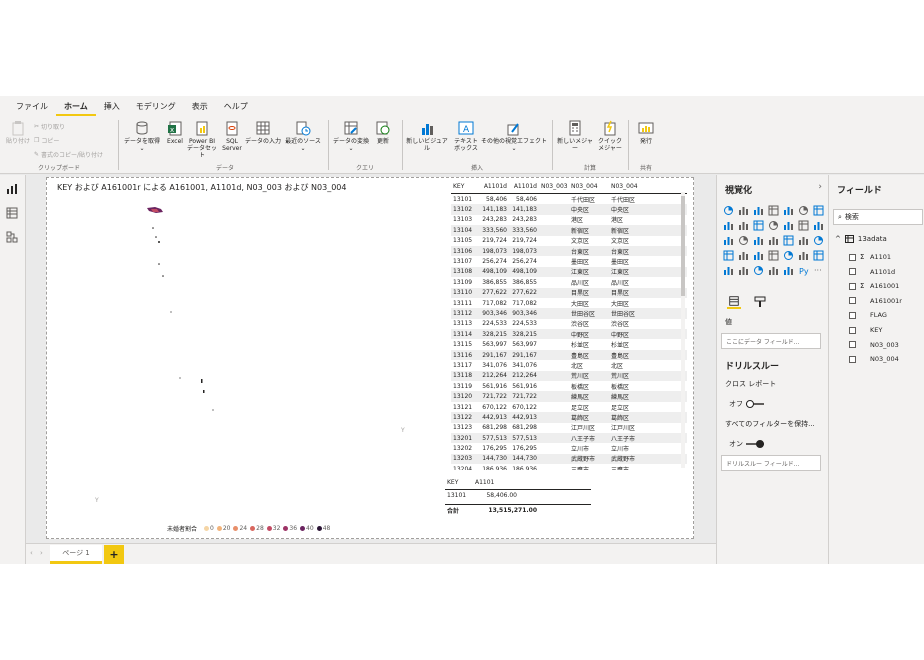  What do you see at coordinates (303, 136) in the screenshot?
I see `recent-sources-button: 最近のソース ⌄` at bounding box center [303, 136].